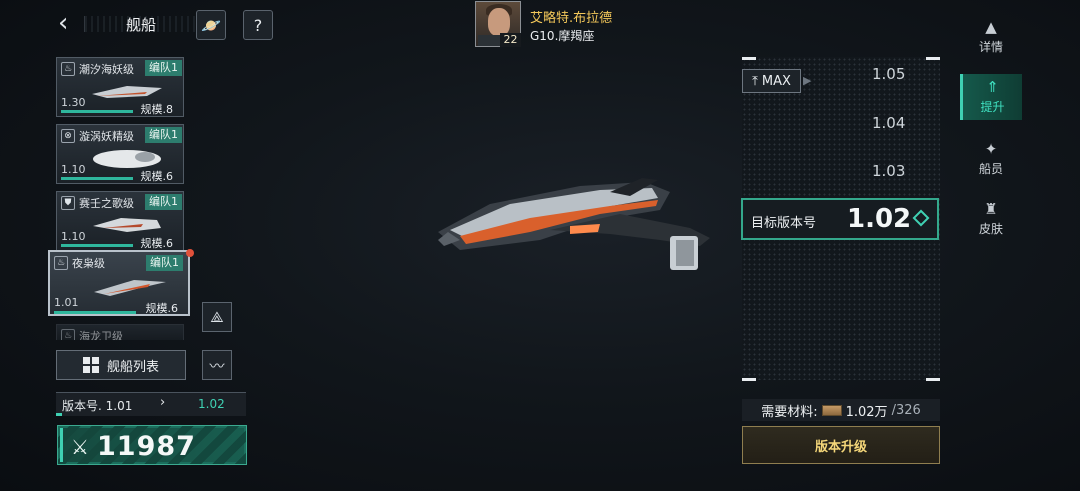 The height and width of the screenshot is (491, 1080). I want to click on ship-card: ♨ 潮汐海妖级 编队1 1.30 规模.8, so click(120, 87).